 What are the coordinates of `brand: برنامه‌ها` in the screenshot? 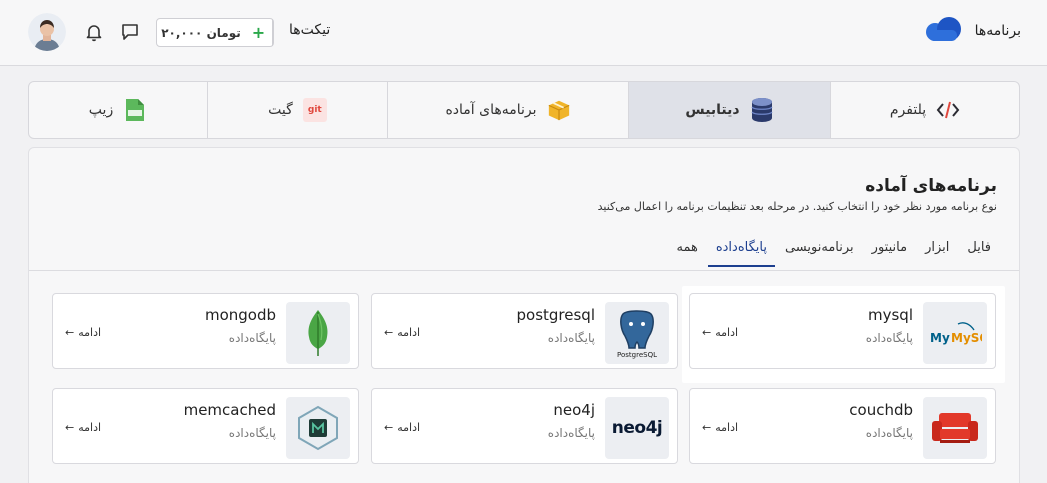 It's located at (972, 31).